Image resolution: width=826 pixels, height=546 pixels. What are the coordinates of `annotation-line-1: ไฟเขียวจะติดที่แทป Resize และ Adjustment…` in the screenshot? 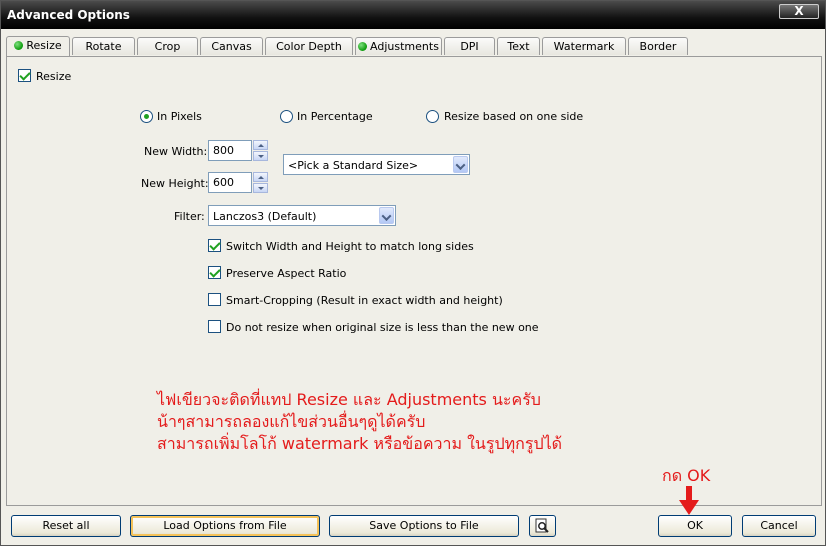 It's located at (349, 399).